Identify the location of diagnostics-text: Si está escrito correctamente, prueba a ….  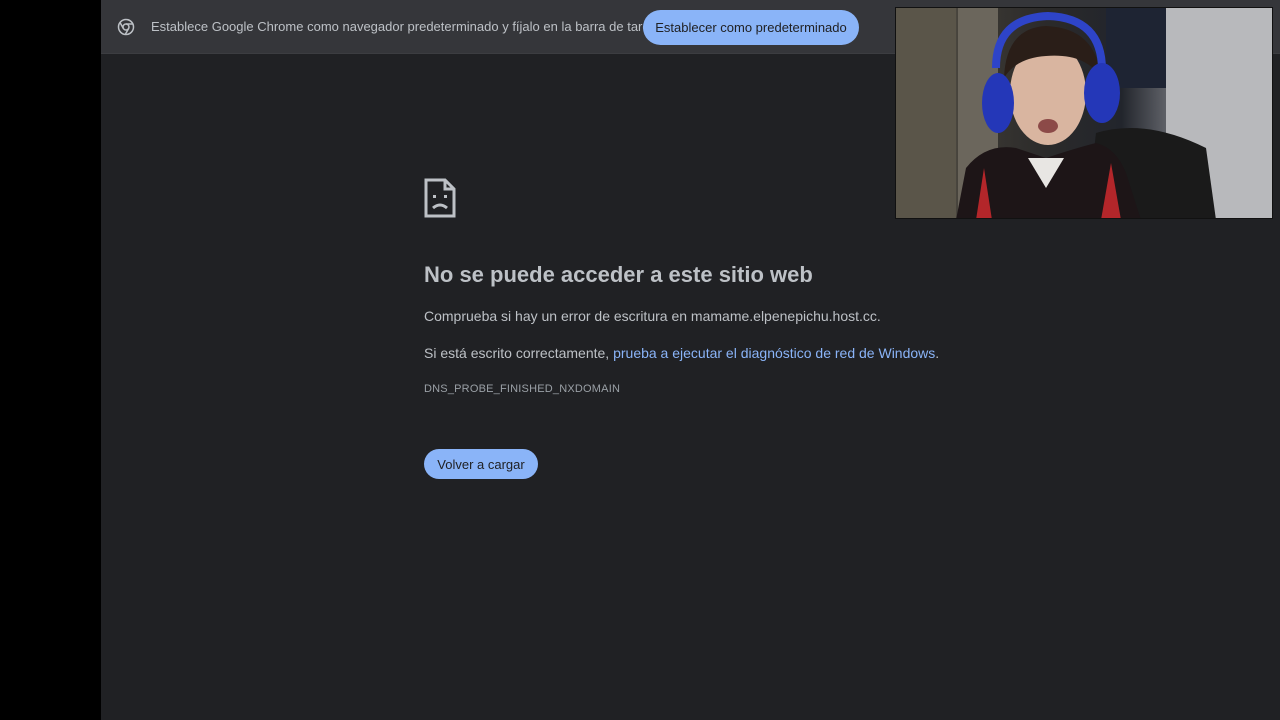
(681, 353).